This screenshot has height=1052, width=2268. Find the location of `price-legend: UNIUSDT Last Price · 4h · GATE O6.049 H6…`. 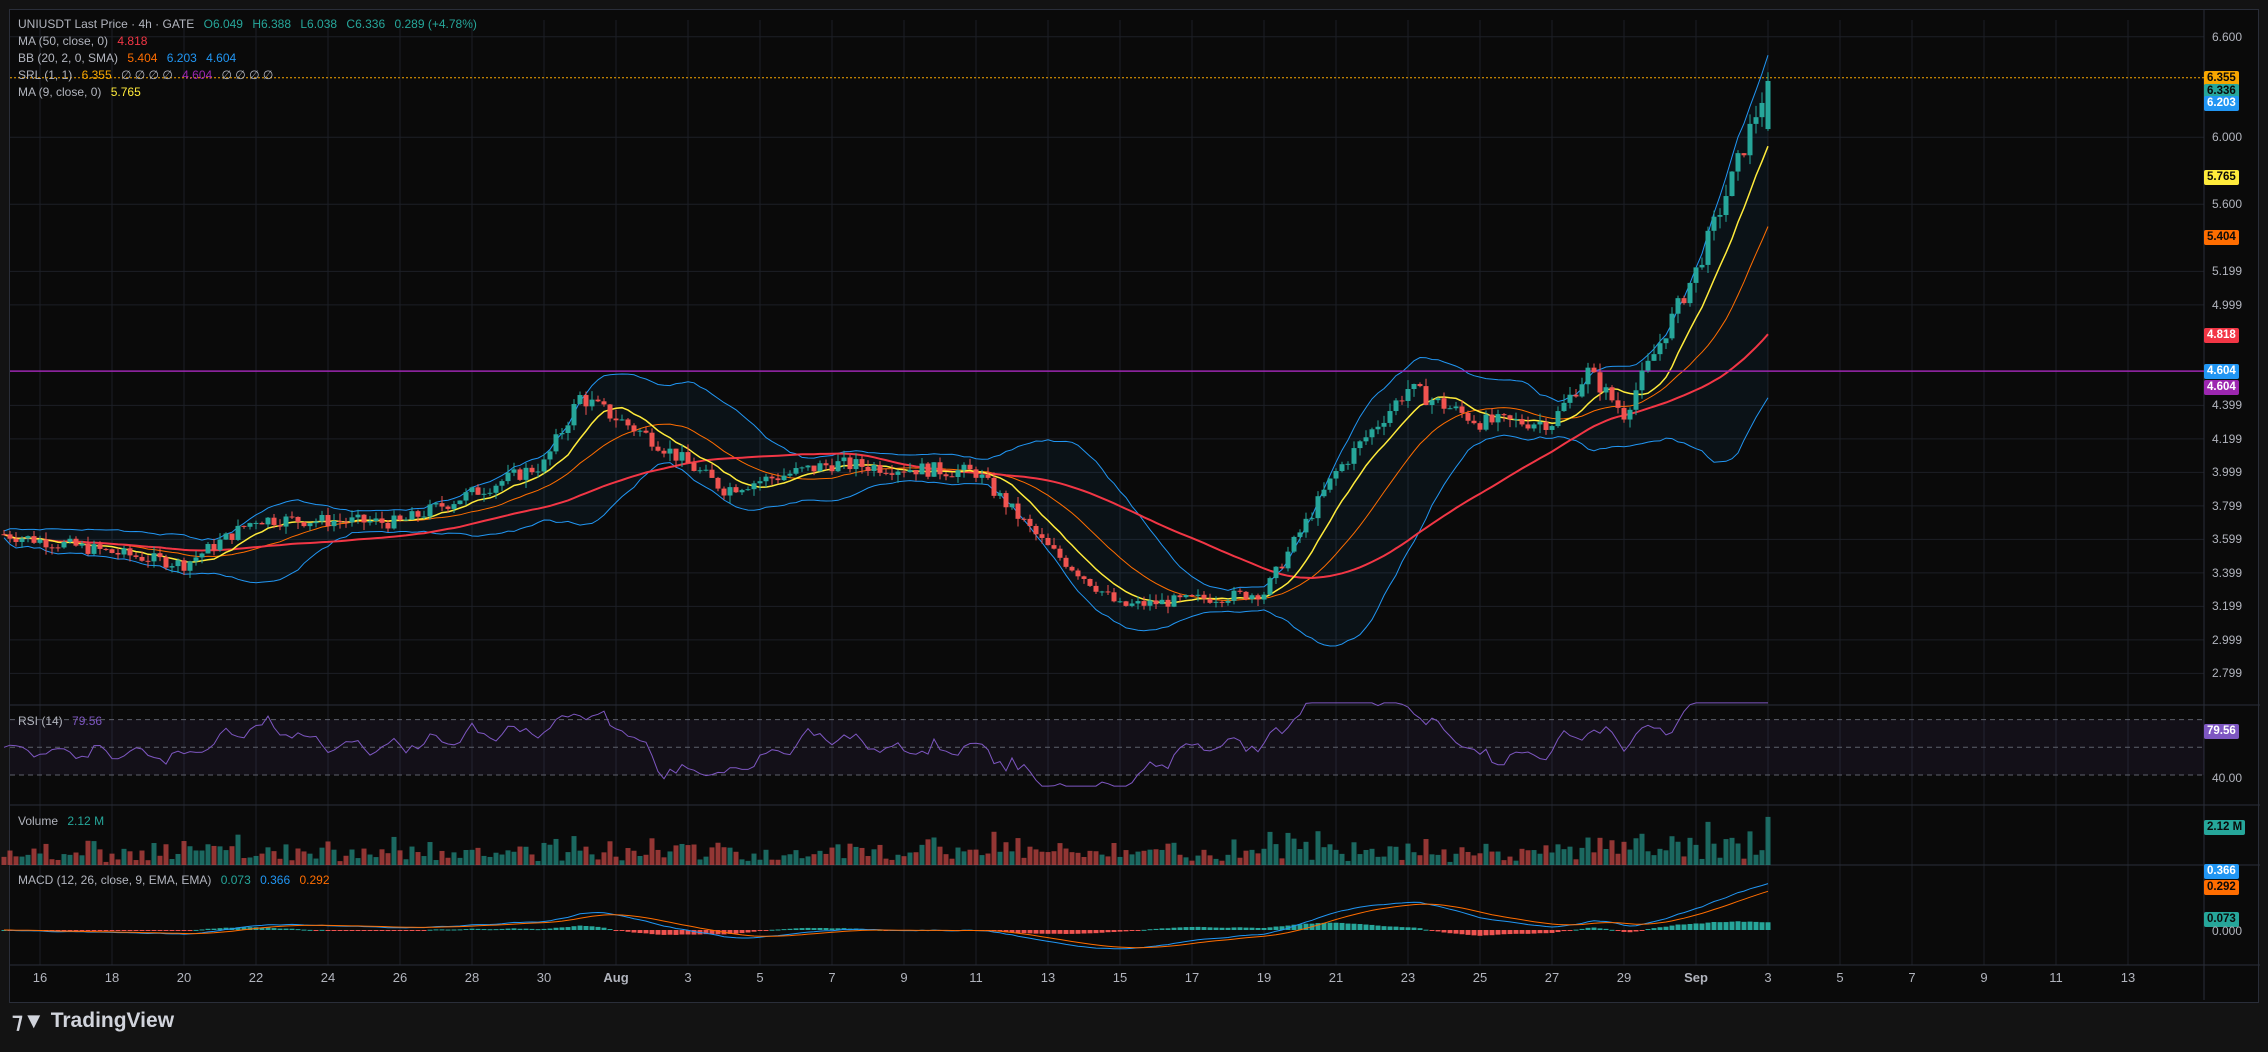

price-legend: UNIUSDT Last Price · 4h · GATE O6.049 H6… is located at coordinates (250, 24).